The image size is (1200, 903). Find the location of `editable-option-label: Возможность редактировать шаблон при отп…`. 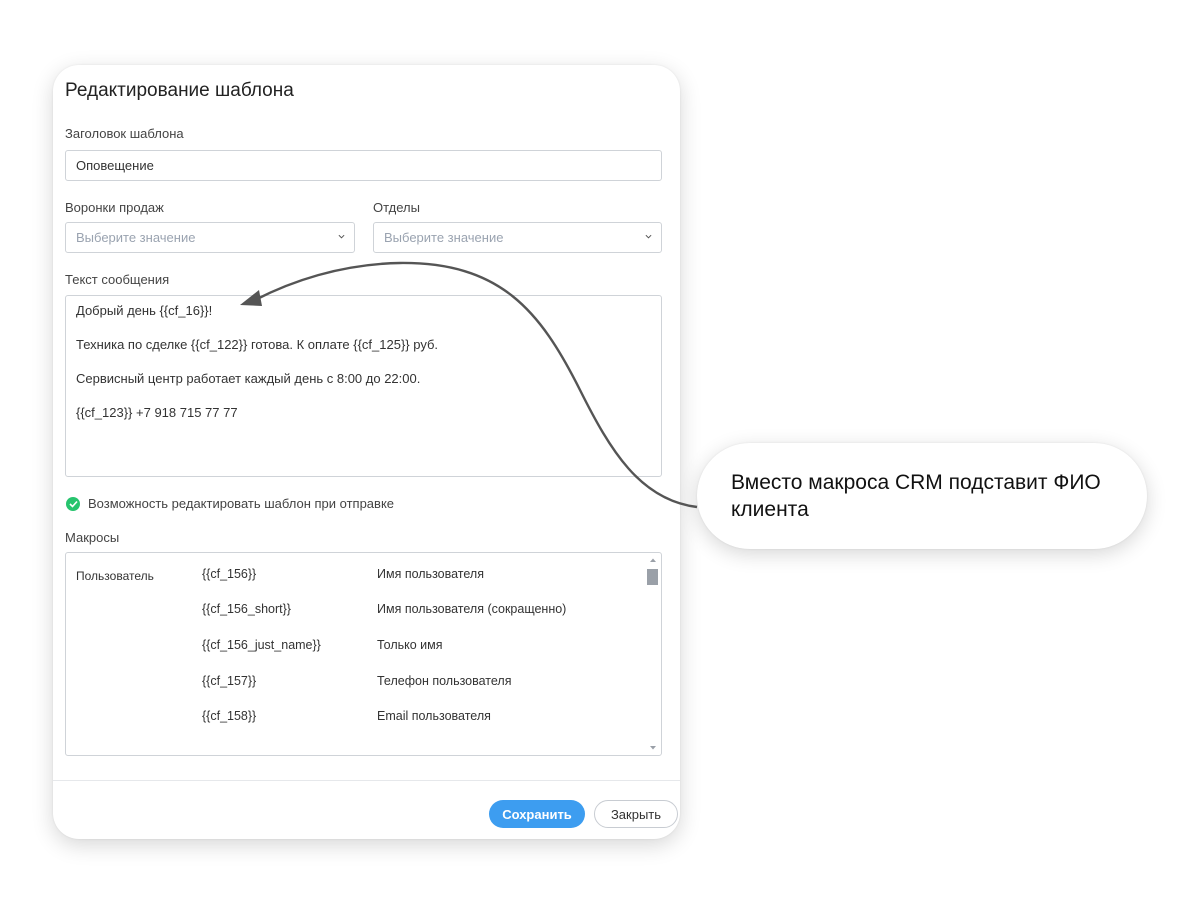

editable-option-label: Возможность редактировать шаблон при отп… is located at coordinates (241, 503).